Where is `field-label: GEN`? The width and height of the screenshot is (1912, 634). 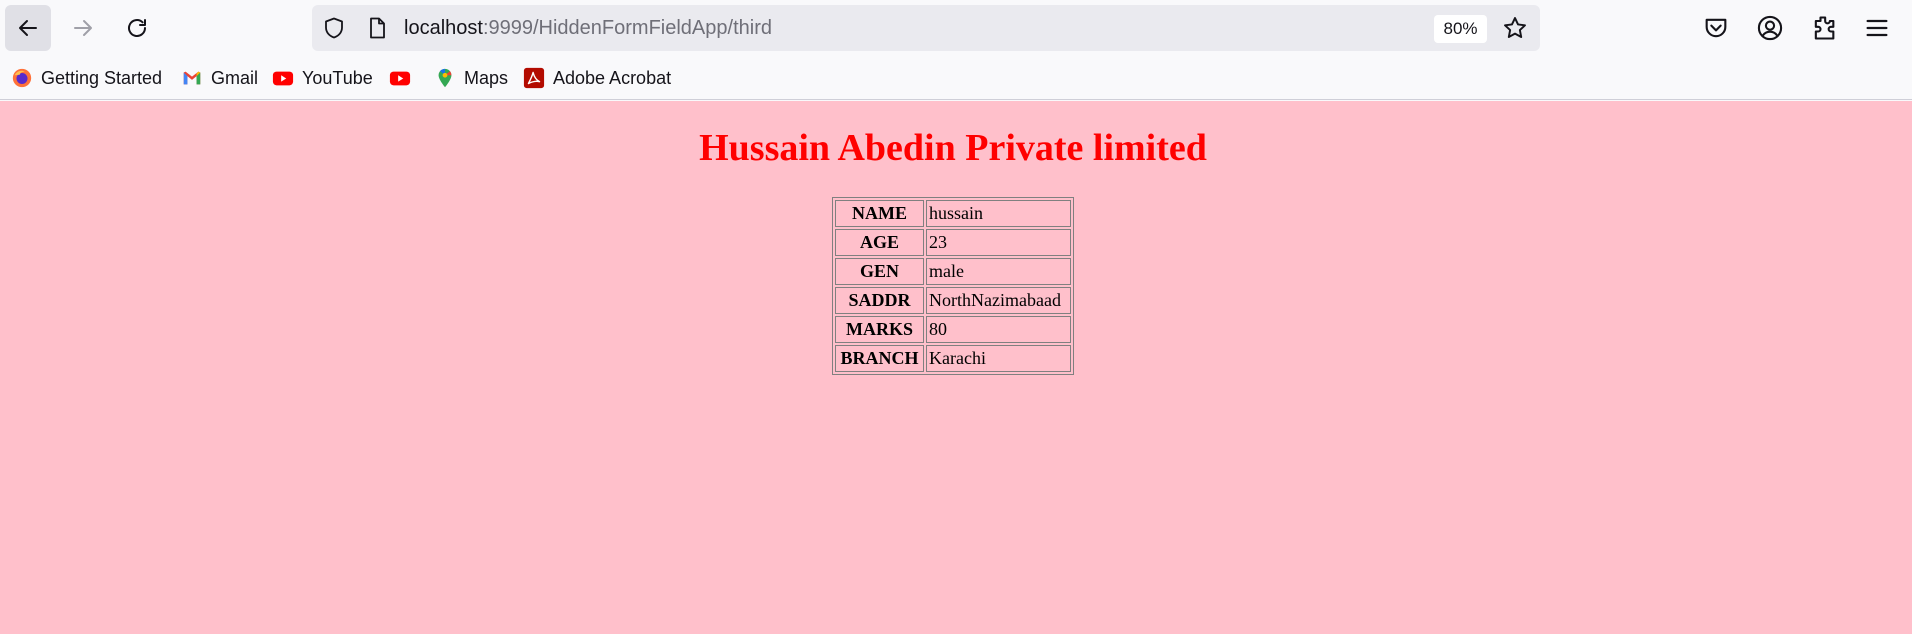 field-label: GEN is located at coordinates (879, 271).